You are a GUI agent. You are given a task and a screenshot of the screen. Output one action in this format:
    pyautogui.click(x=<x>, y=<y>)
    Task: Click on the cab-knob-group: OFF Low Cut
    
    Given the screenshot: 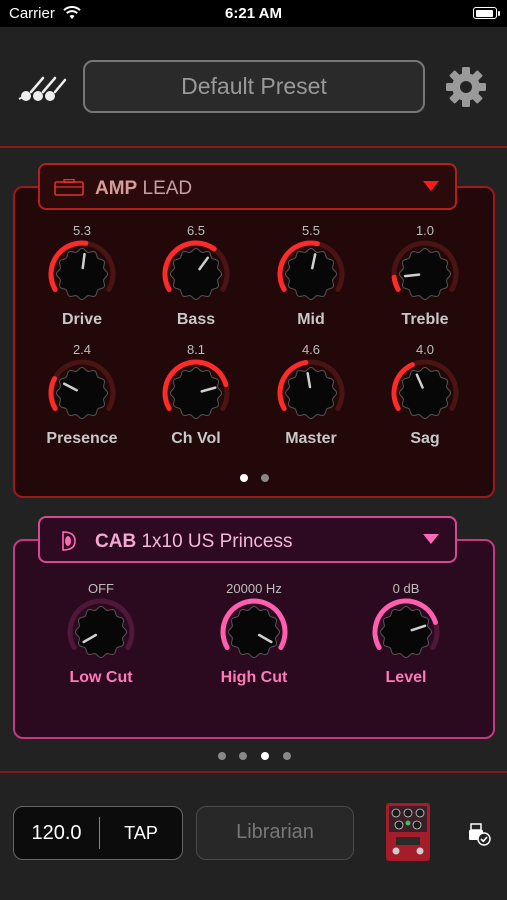 What is the action you would take?
    pyautogui.click(x=101, y=634)
    